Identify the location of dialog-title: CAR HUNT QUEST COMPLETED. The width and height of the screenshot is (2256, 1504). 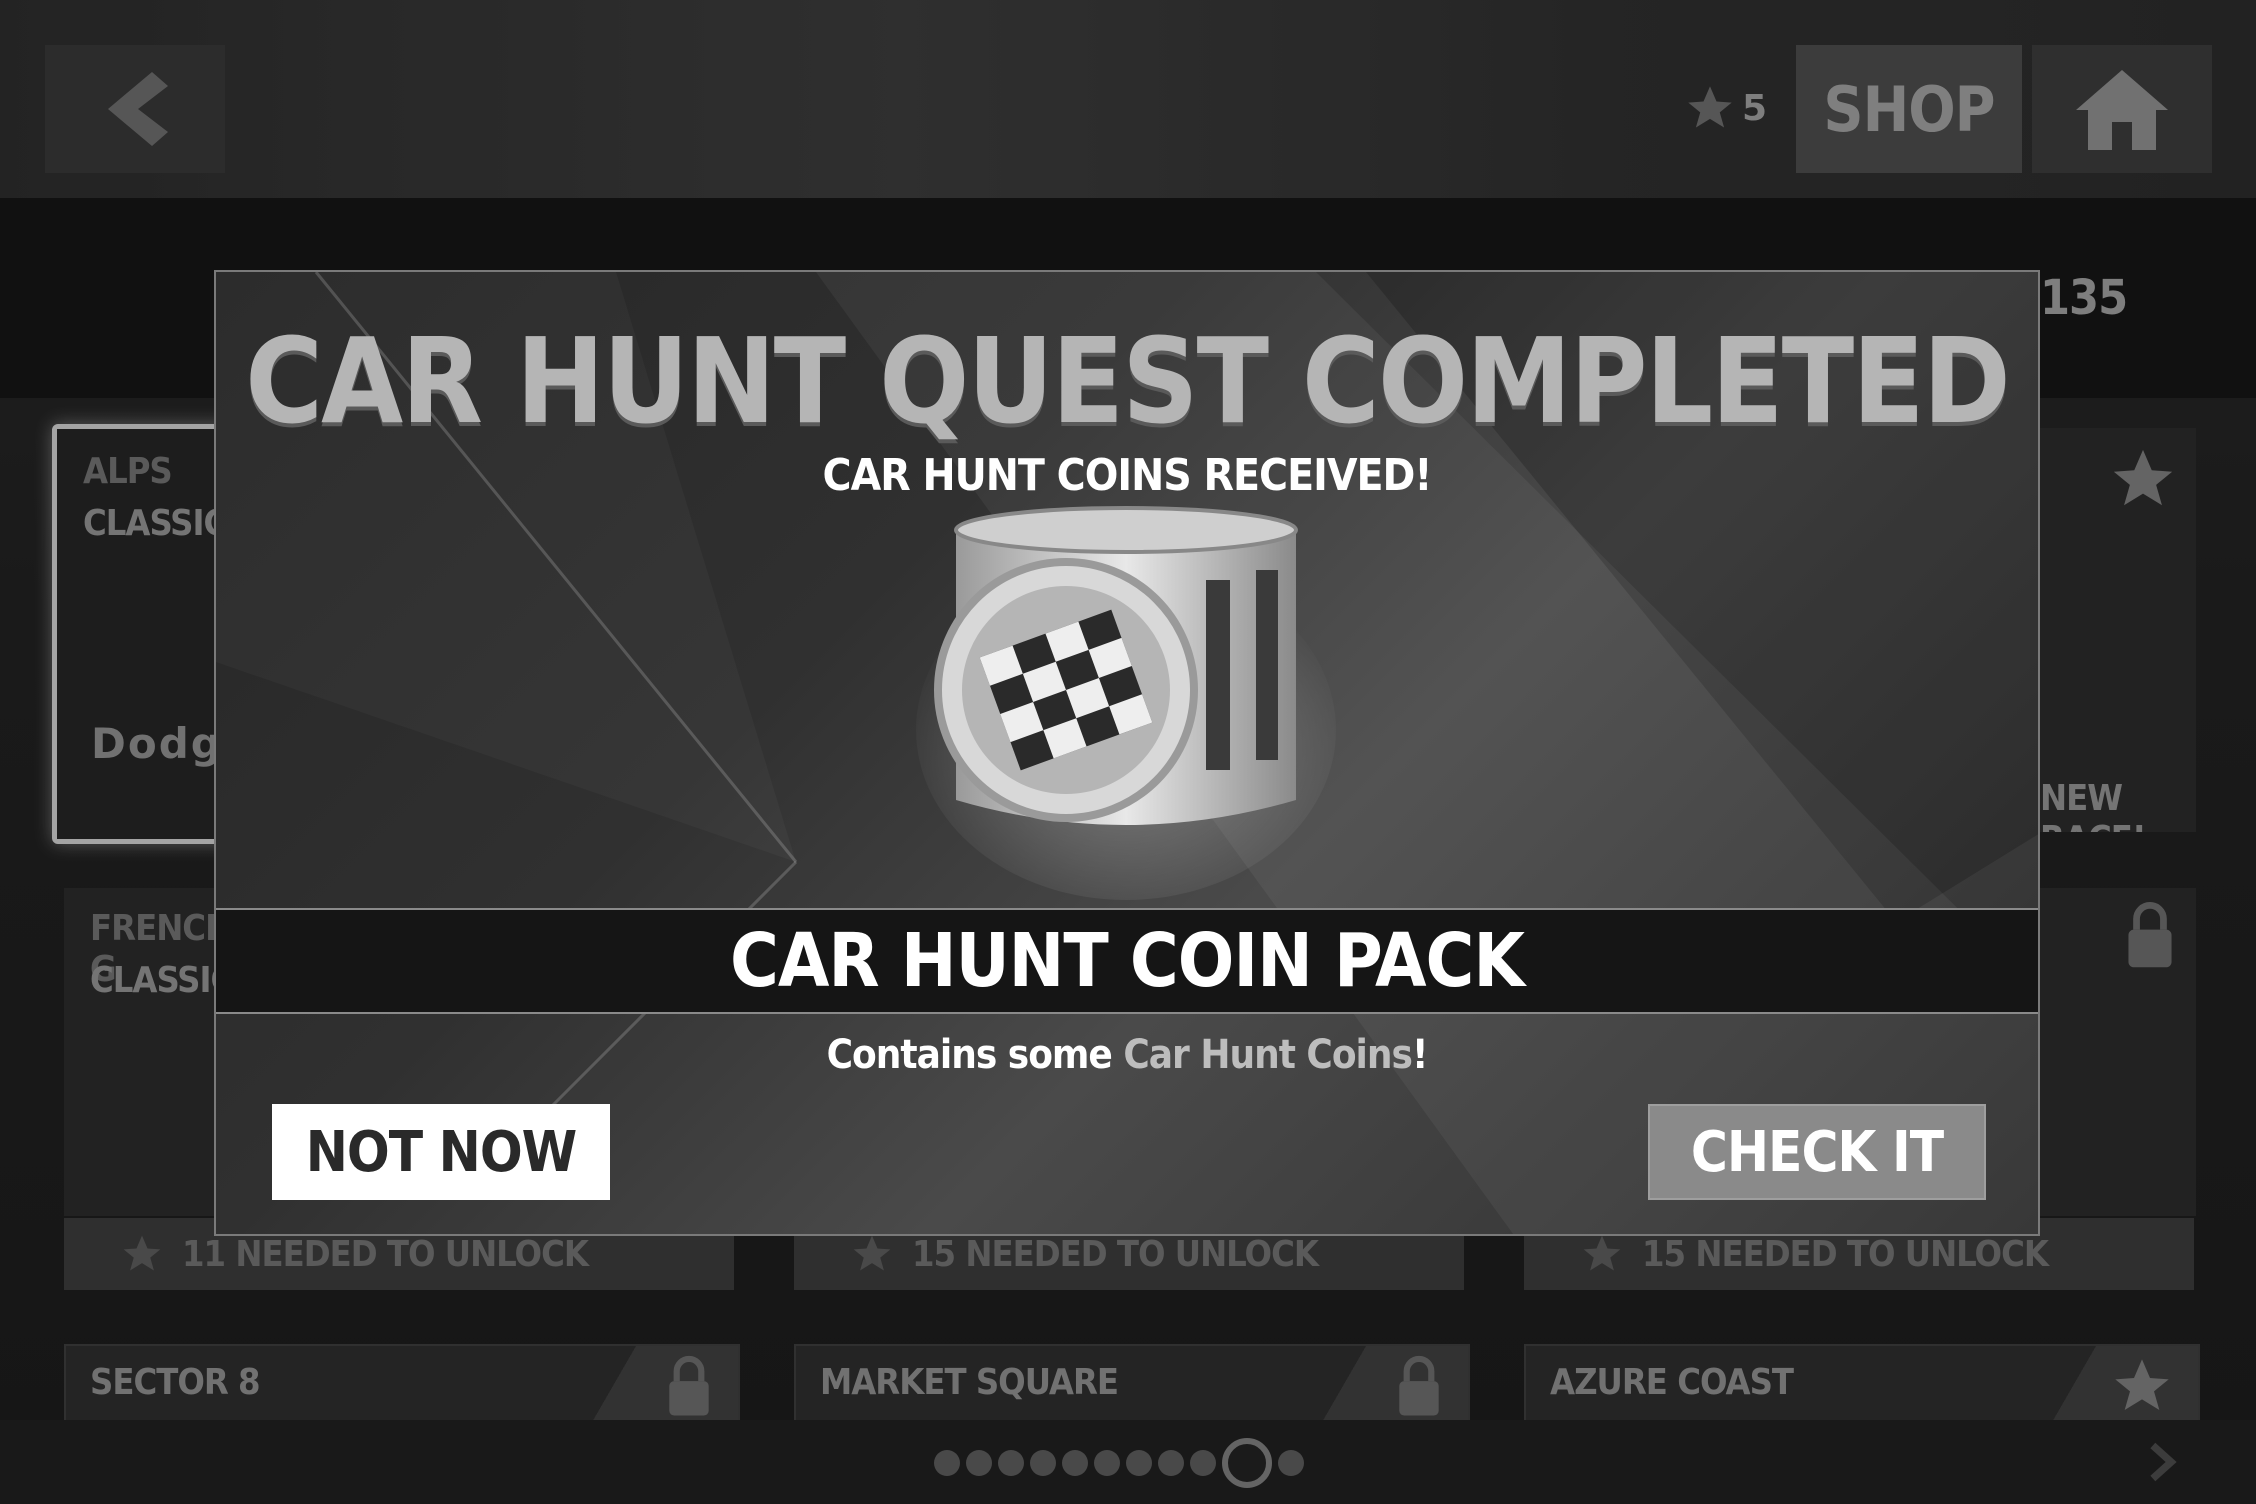
(1128, 381).